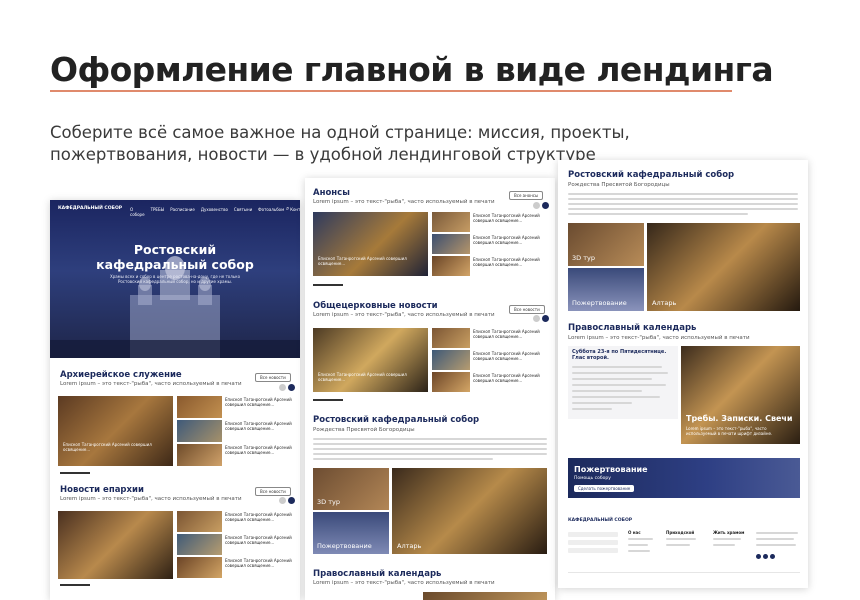 Image resolution: width=860 pixels, height=600 pixels. Describe the element at coordinates (664, 303) in the screenshot. I see `altar-label: Алтарь` at that location.